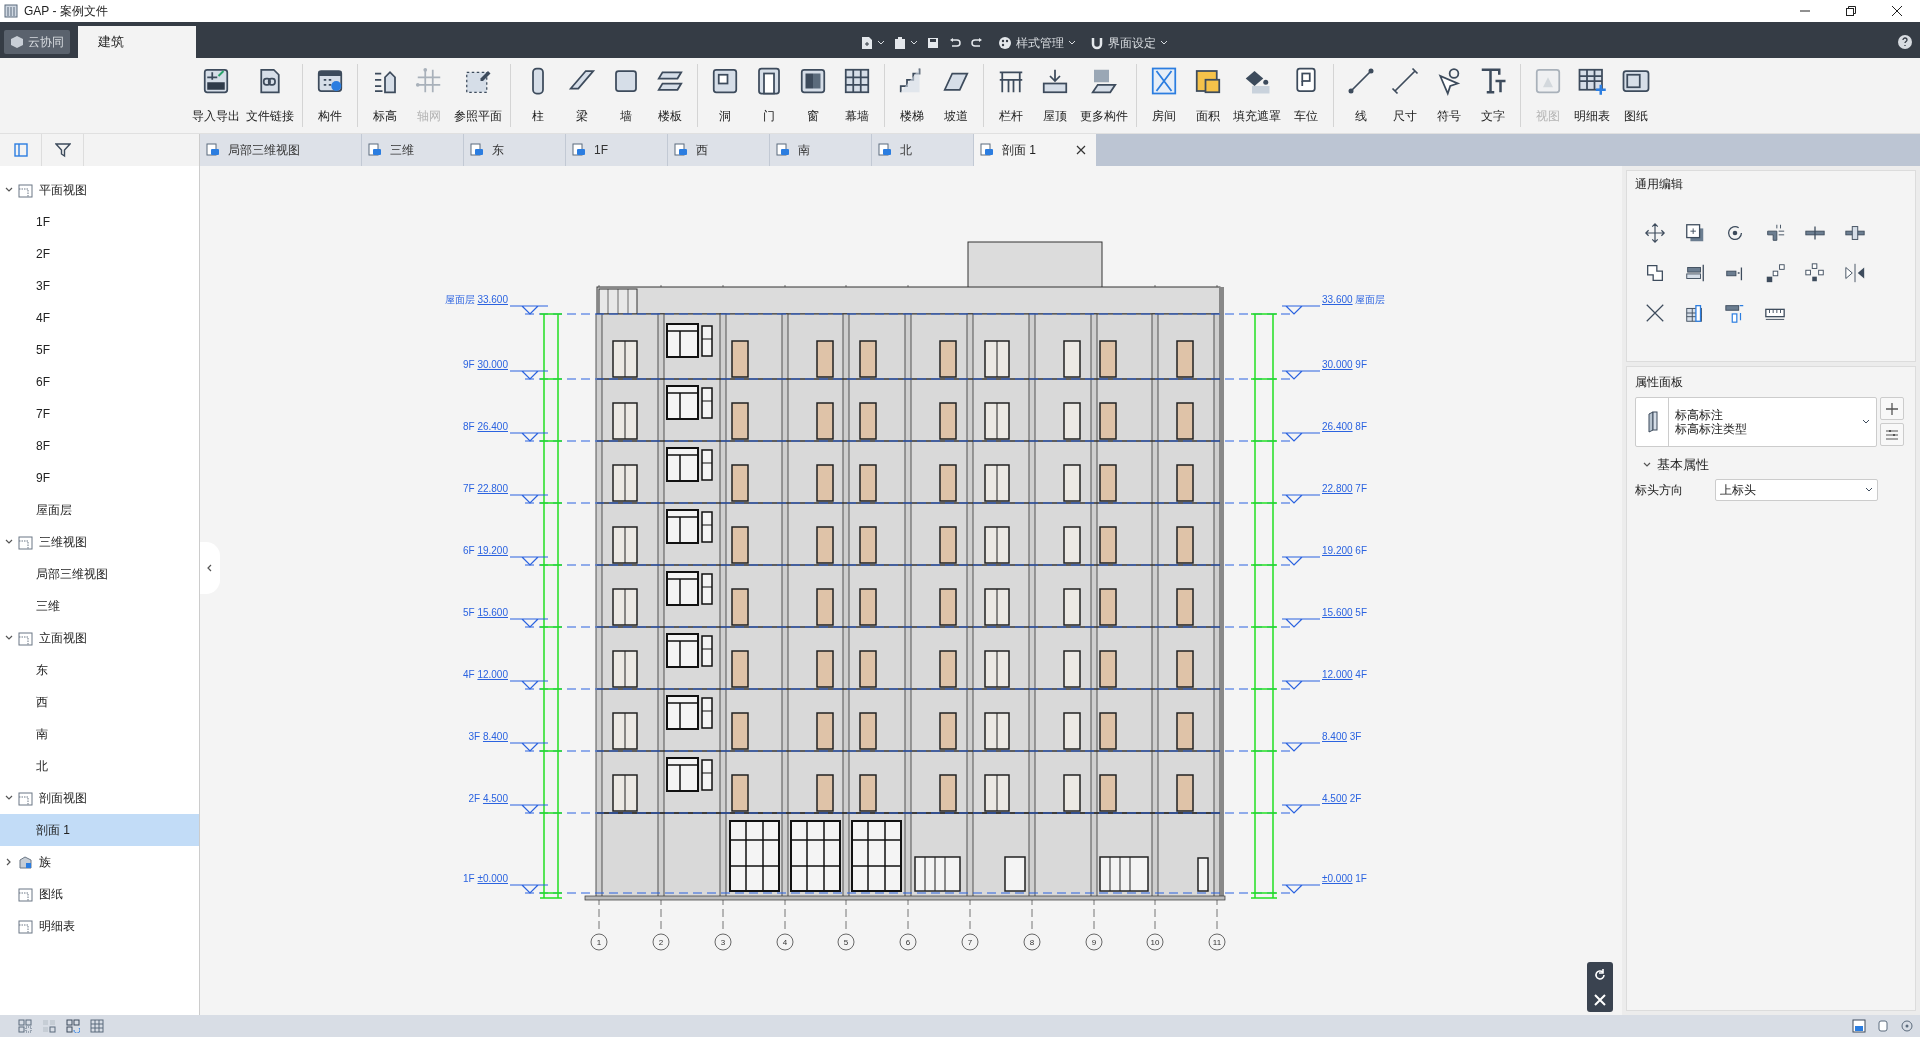 Image resolution: width=1920 pixels, height=1037 pixels. Describe the element at coordinates (270, 95) in the screenshot. I see `ribbon-button: 文件链接` at that location.